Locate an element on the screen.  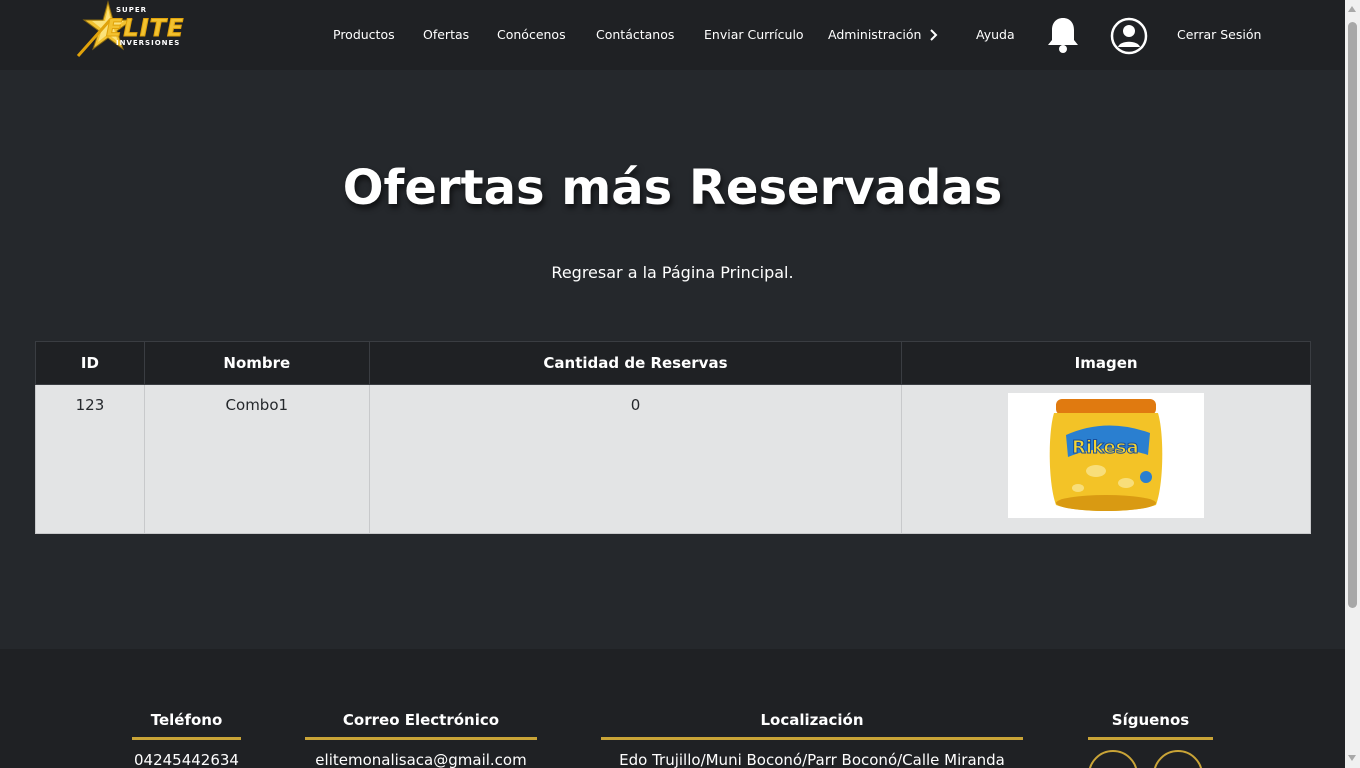
product-brand-text: Rikesa is located at coordinates (1105, 447).